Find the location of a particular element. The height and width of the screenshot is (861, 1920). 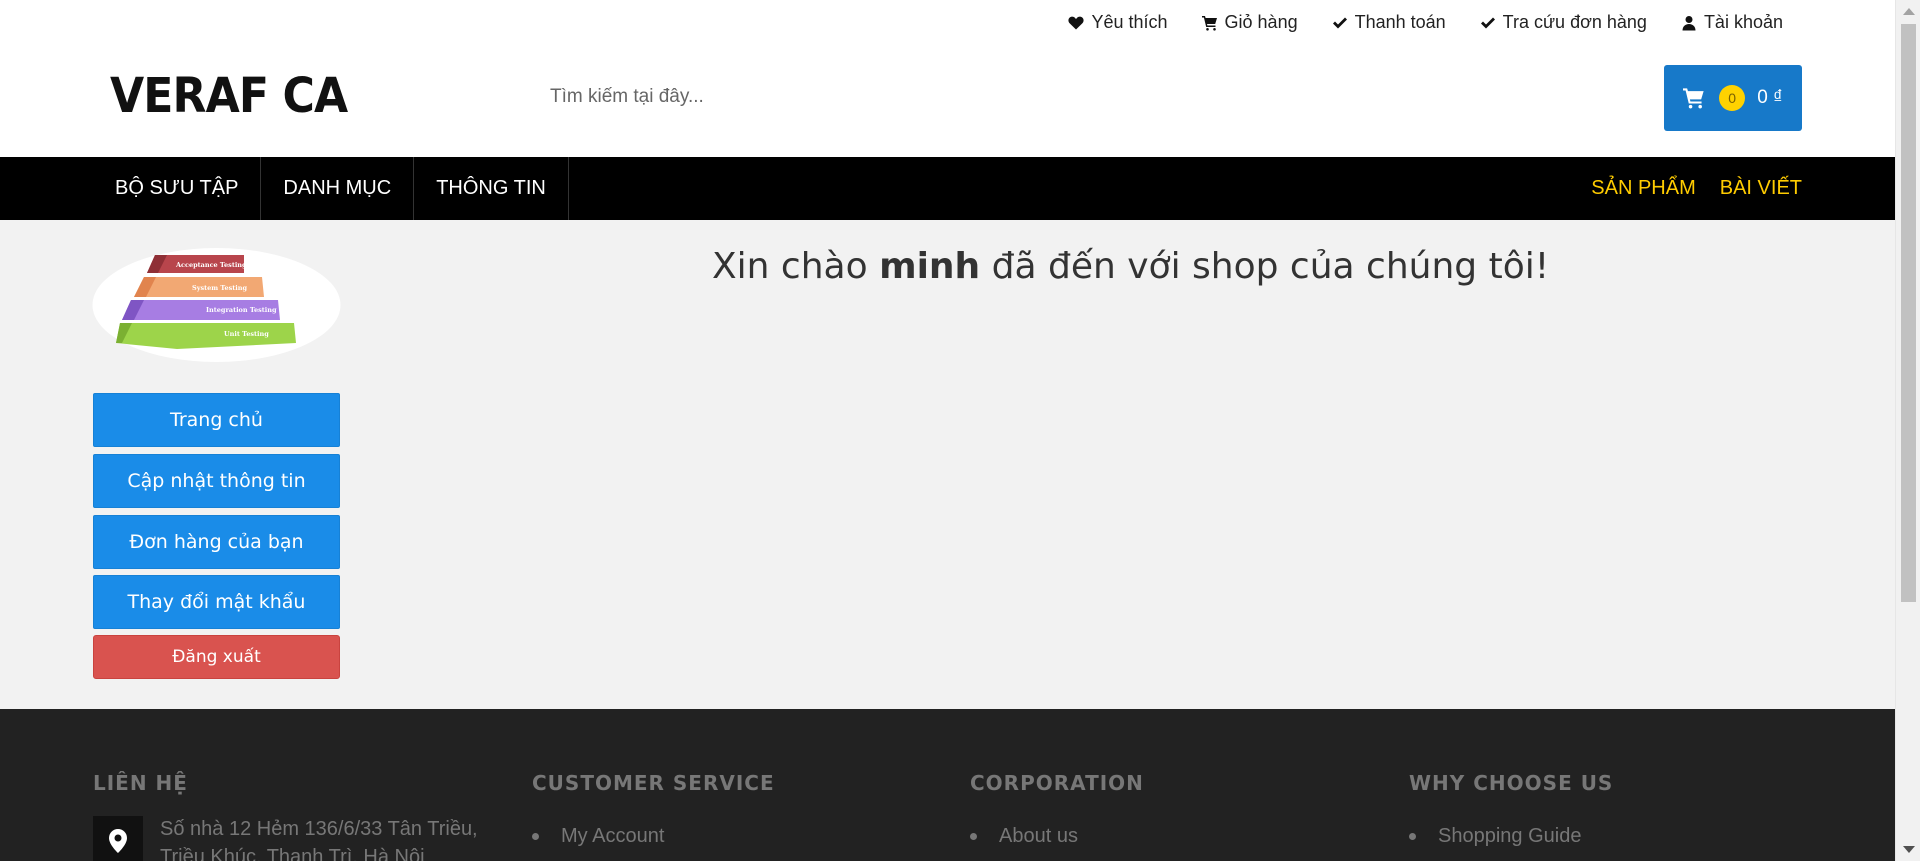

greeting-username: minh is located at coordinates (930, 266).